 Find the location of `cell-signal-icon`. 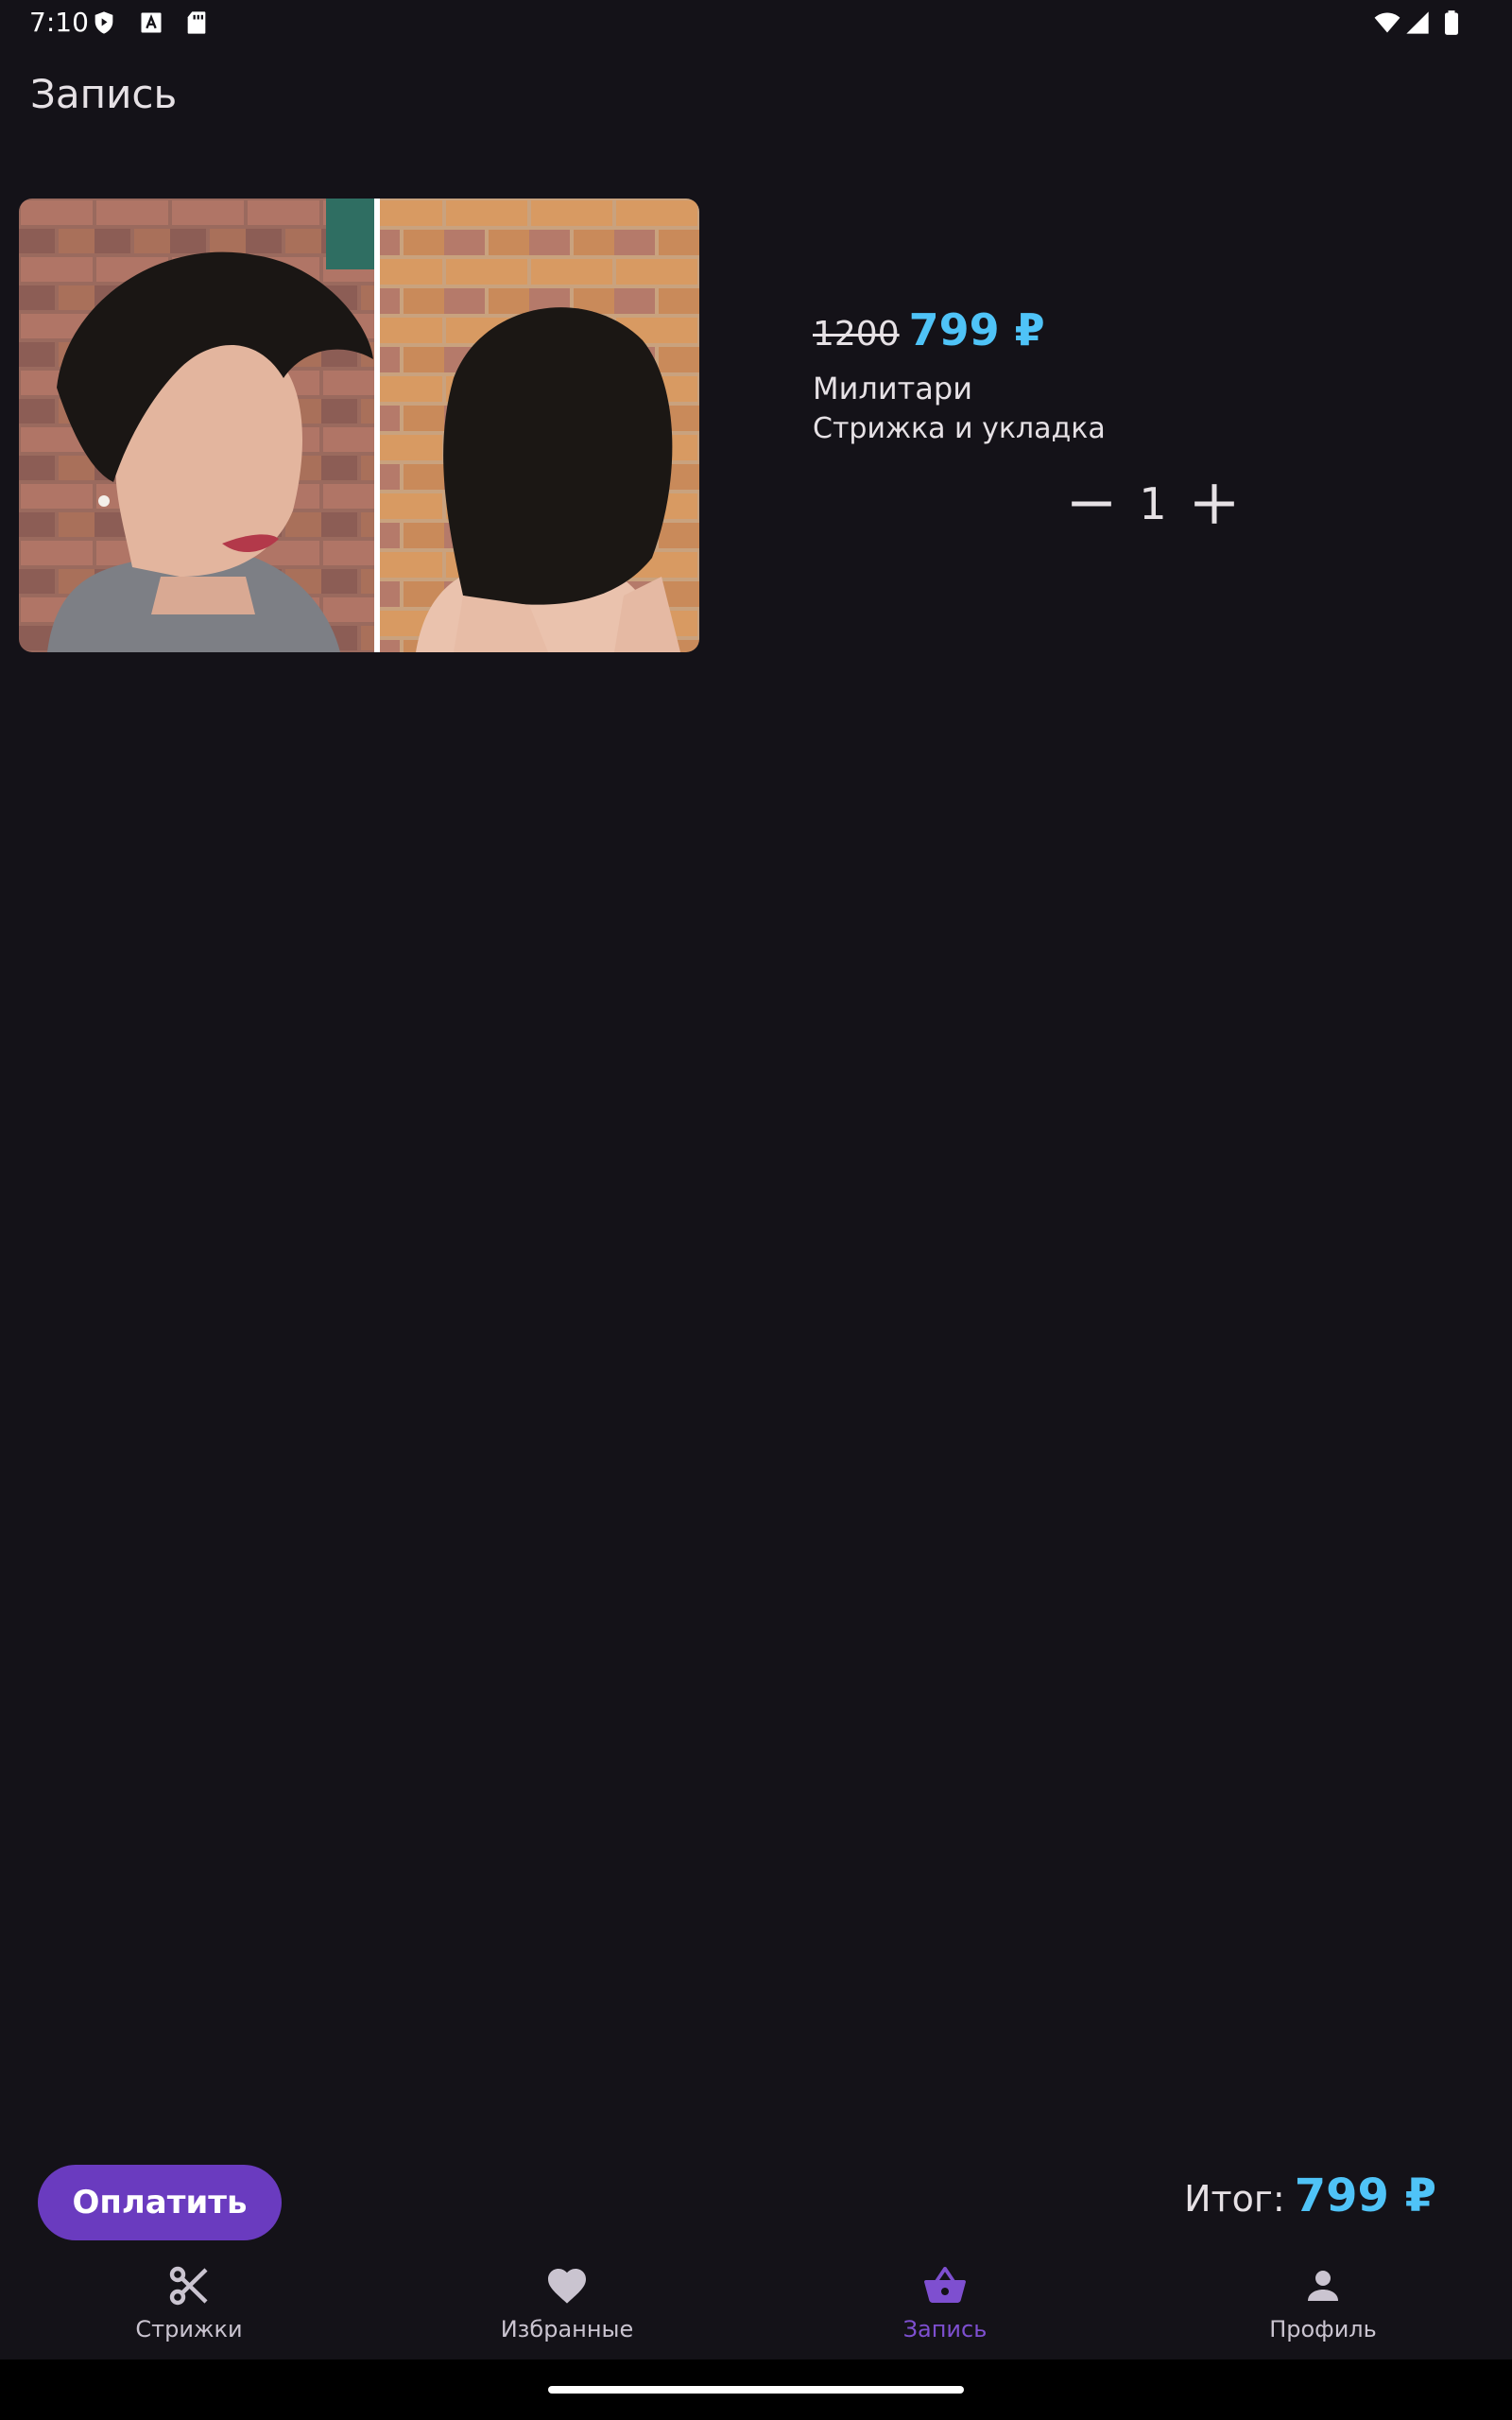

cell-signal-icon is located at coordinates (1417, 22).